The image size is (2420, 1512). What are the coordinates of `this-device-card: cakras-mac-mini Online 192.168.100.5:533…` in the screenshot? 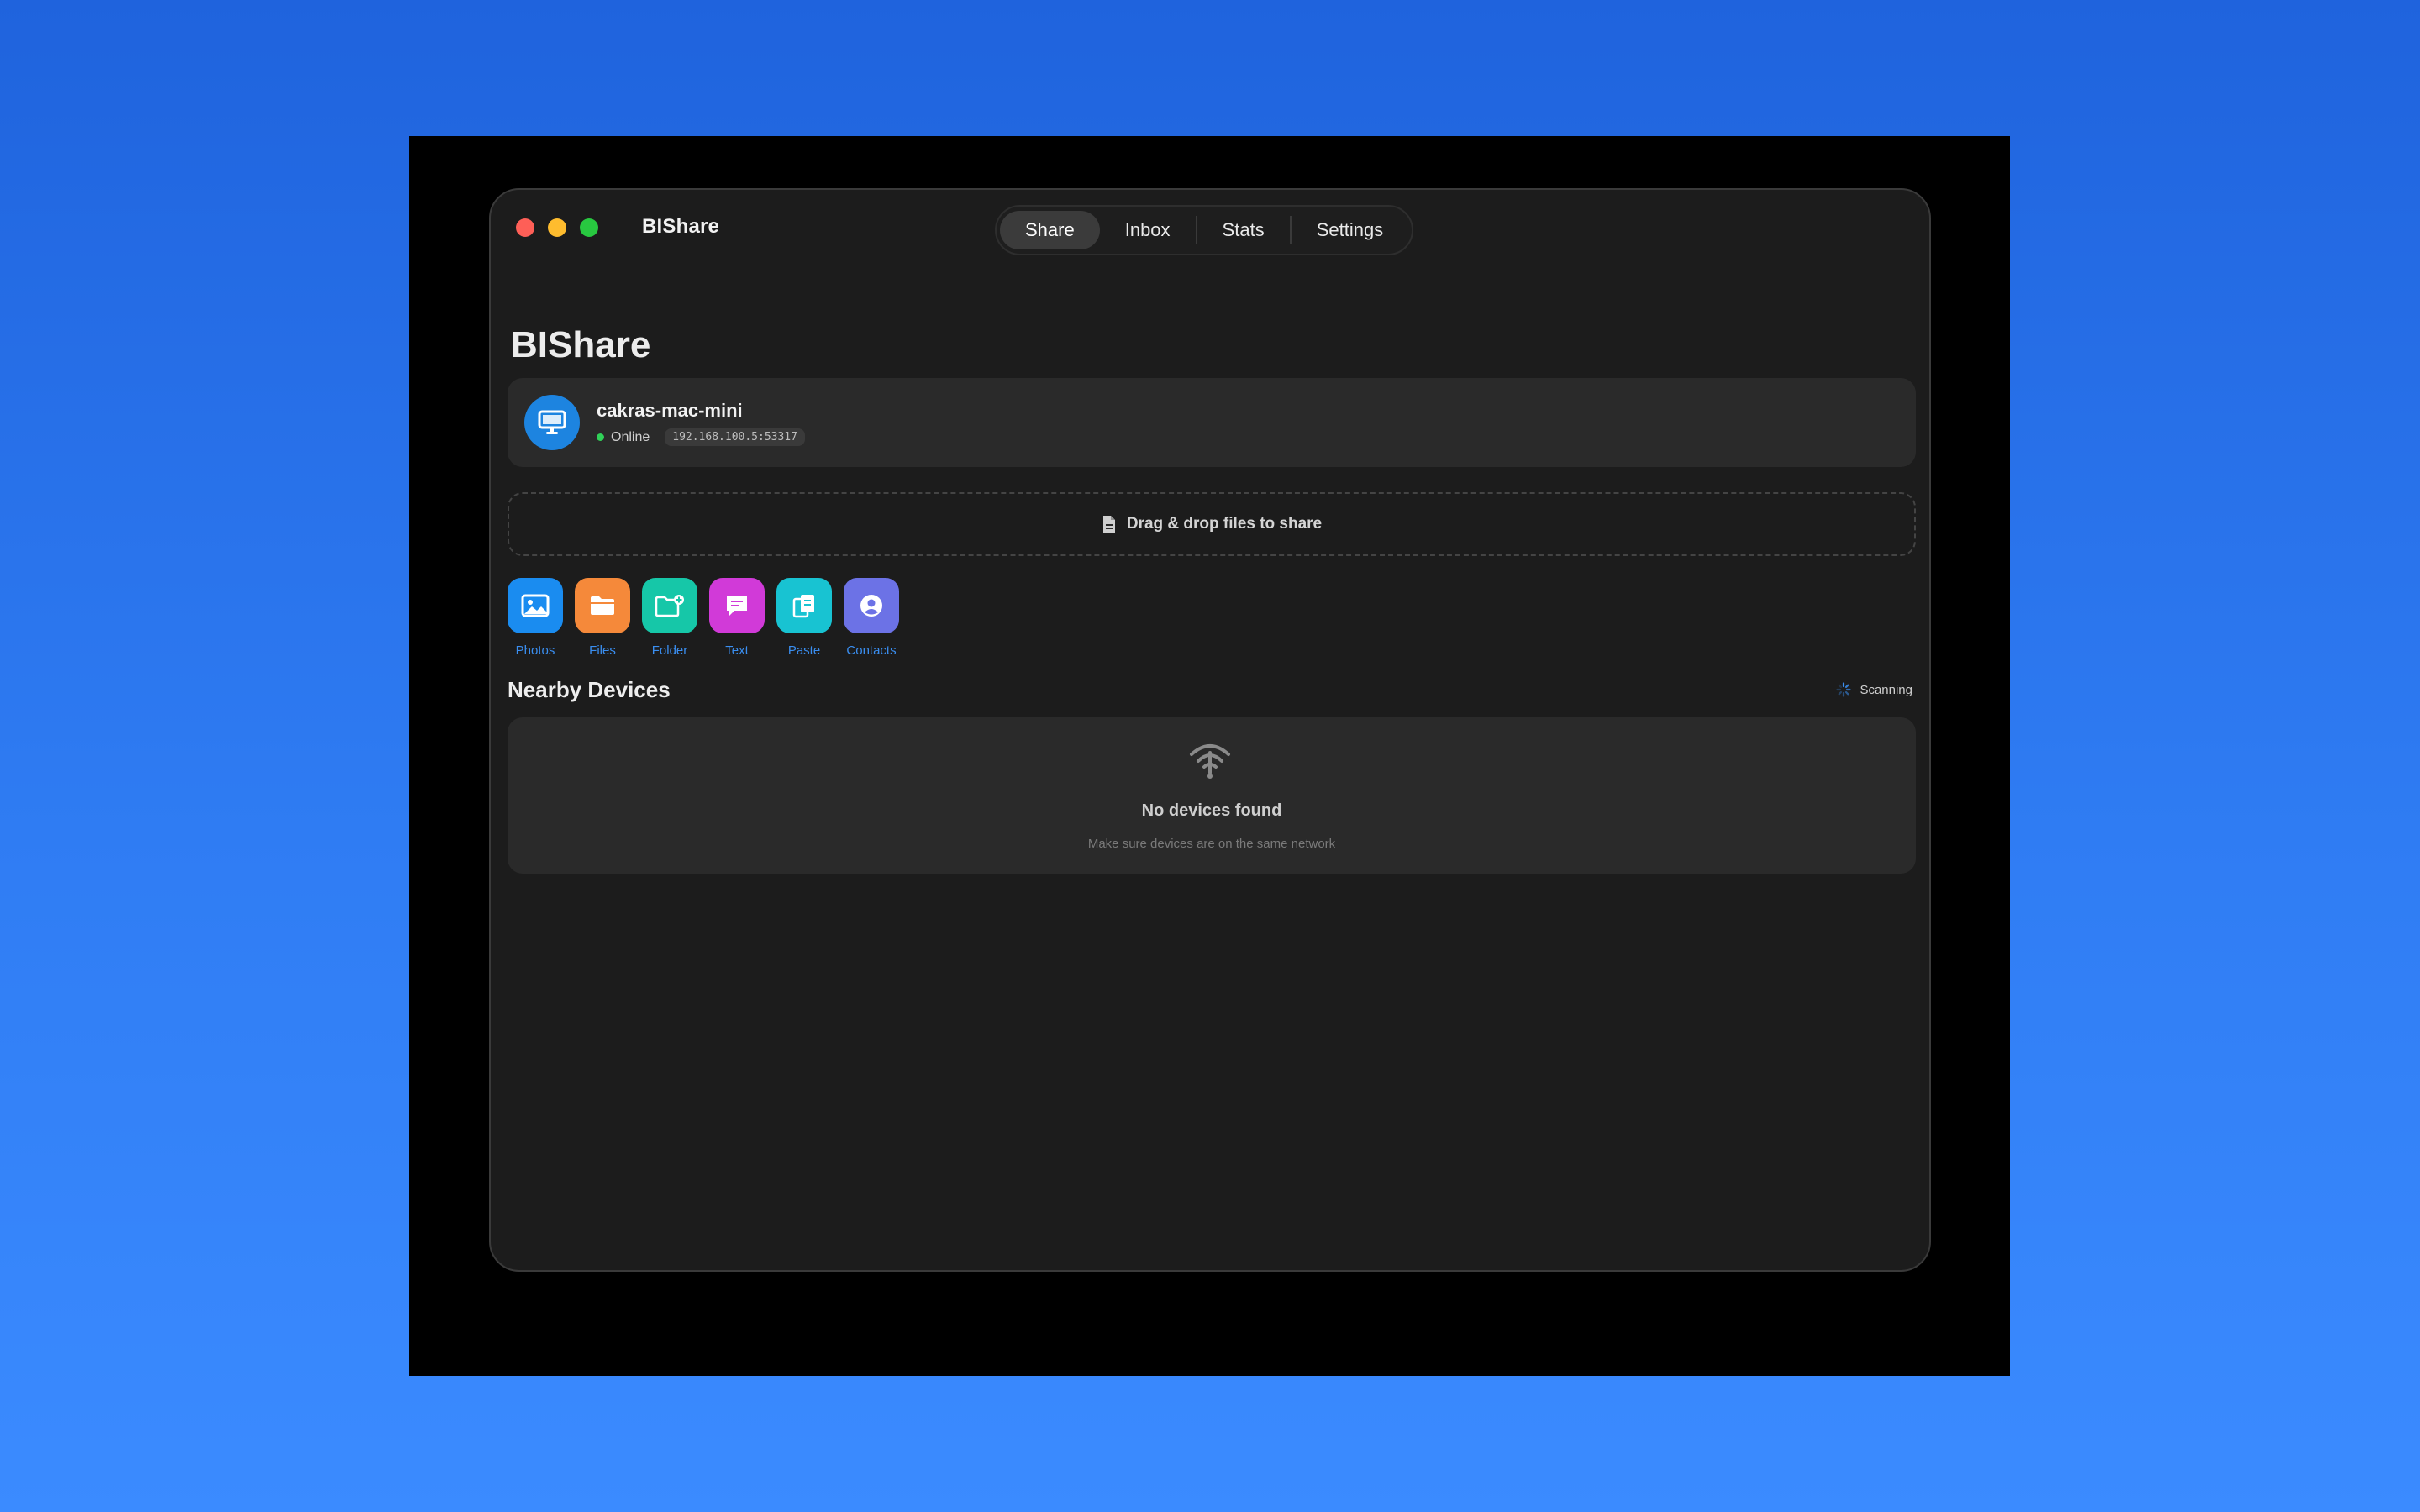 It's located at (1212, 422).